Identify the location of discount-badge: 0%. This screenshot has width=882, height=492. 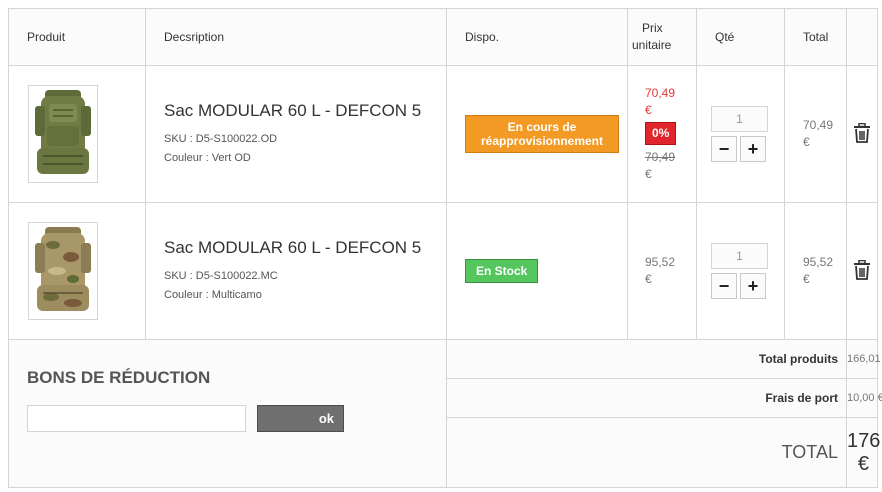
(661, 133).